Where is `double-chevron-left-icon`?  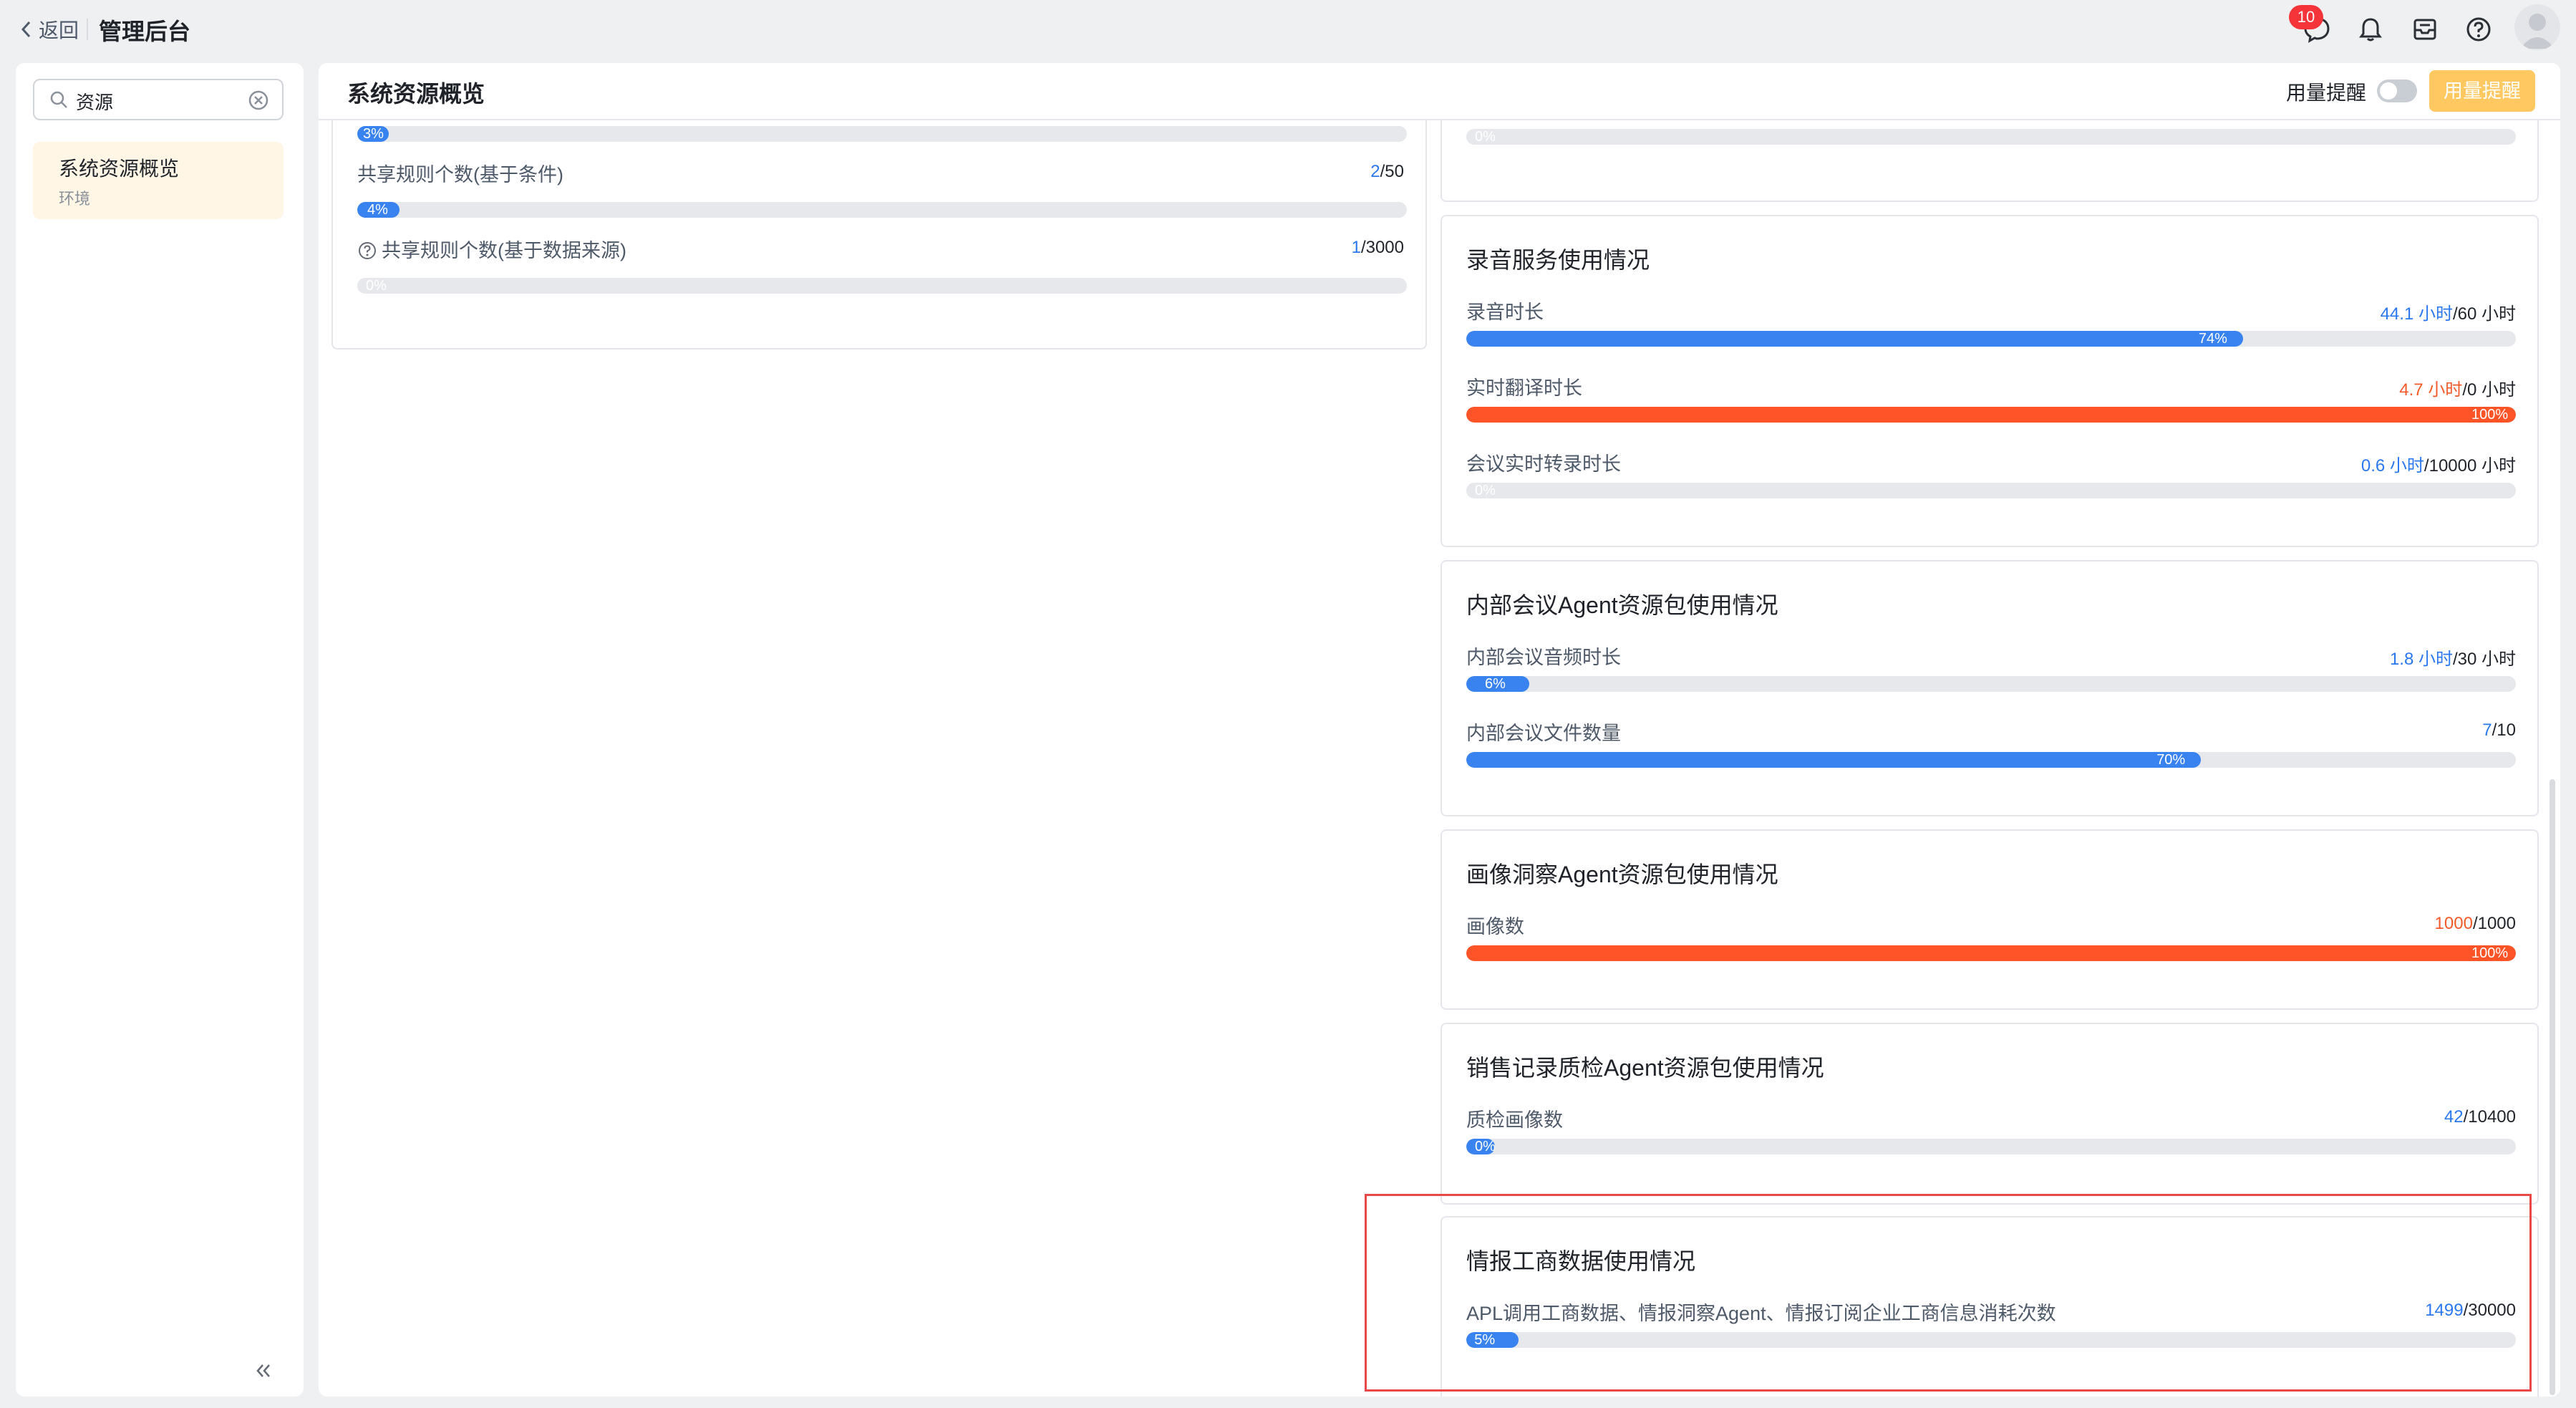
double-chevron-left-icon is located at coordinates (263, 1370).